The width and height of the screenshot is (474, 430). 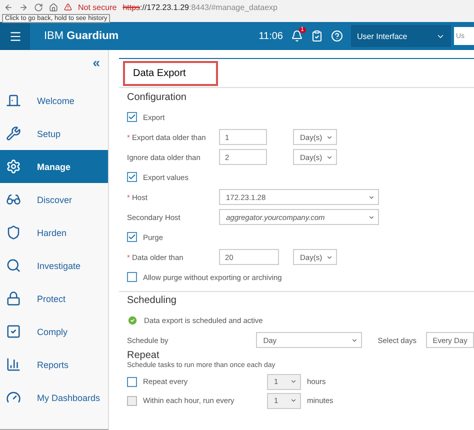 What do you see at coordinates (13, 199) in the screenshot?
I see `glasses-icon` at bounding box center [13, 199].